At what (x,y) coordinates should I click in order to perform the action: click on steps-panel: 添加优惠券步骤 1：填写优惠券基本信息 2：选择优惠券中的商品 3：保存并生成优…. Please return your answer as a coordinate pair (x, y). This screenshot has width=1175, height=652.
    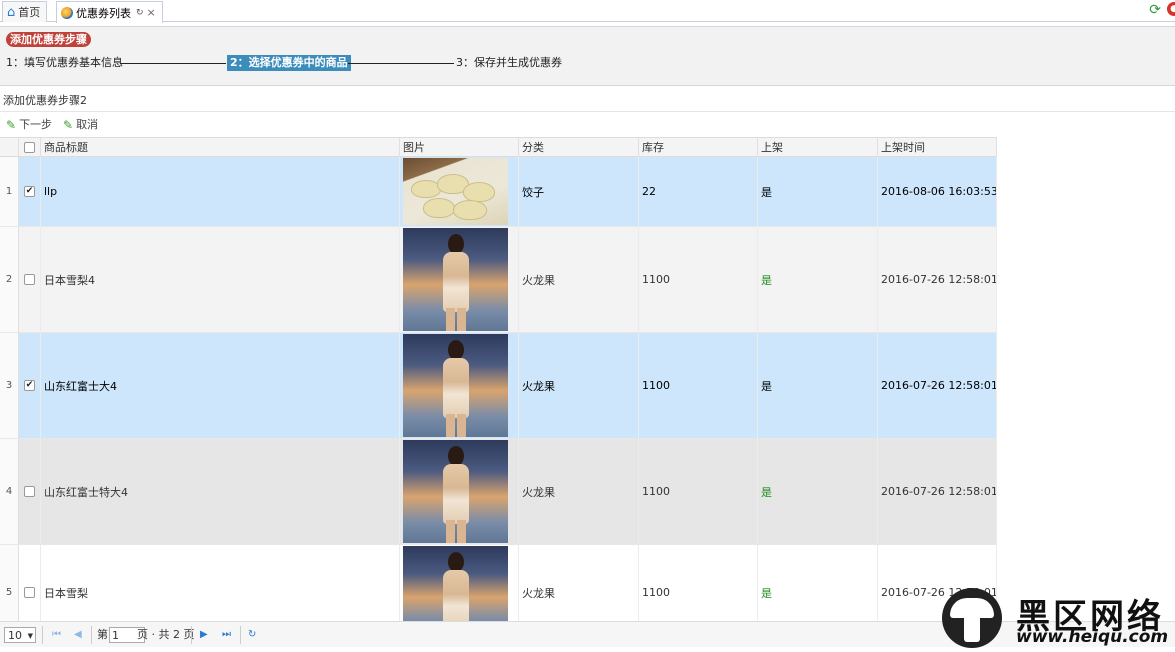
    Looking at the image, I should click on (587, 56).